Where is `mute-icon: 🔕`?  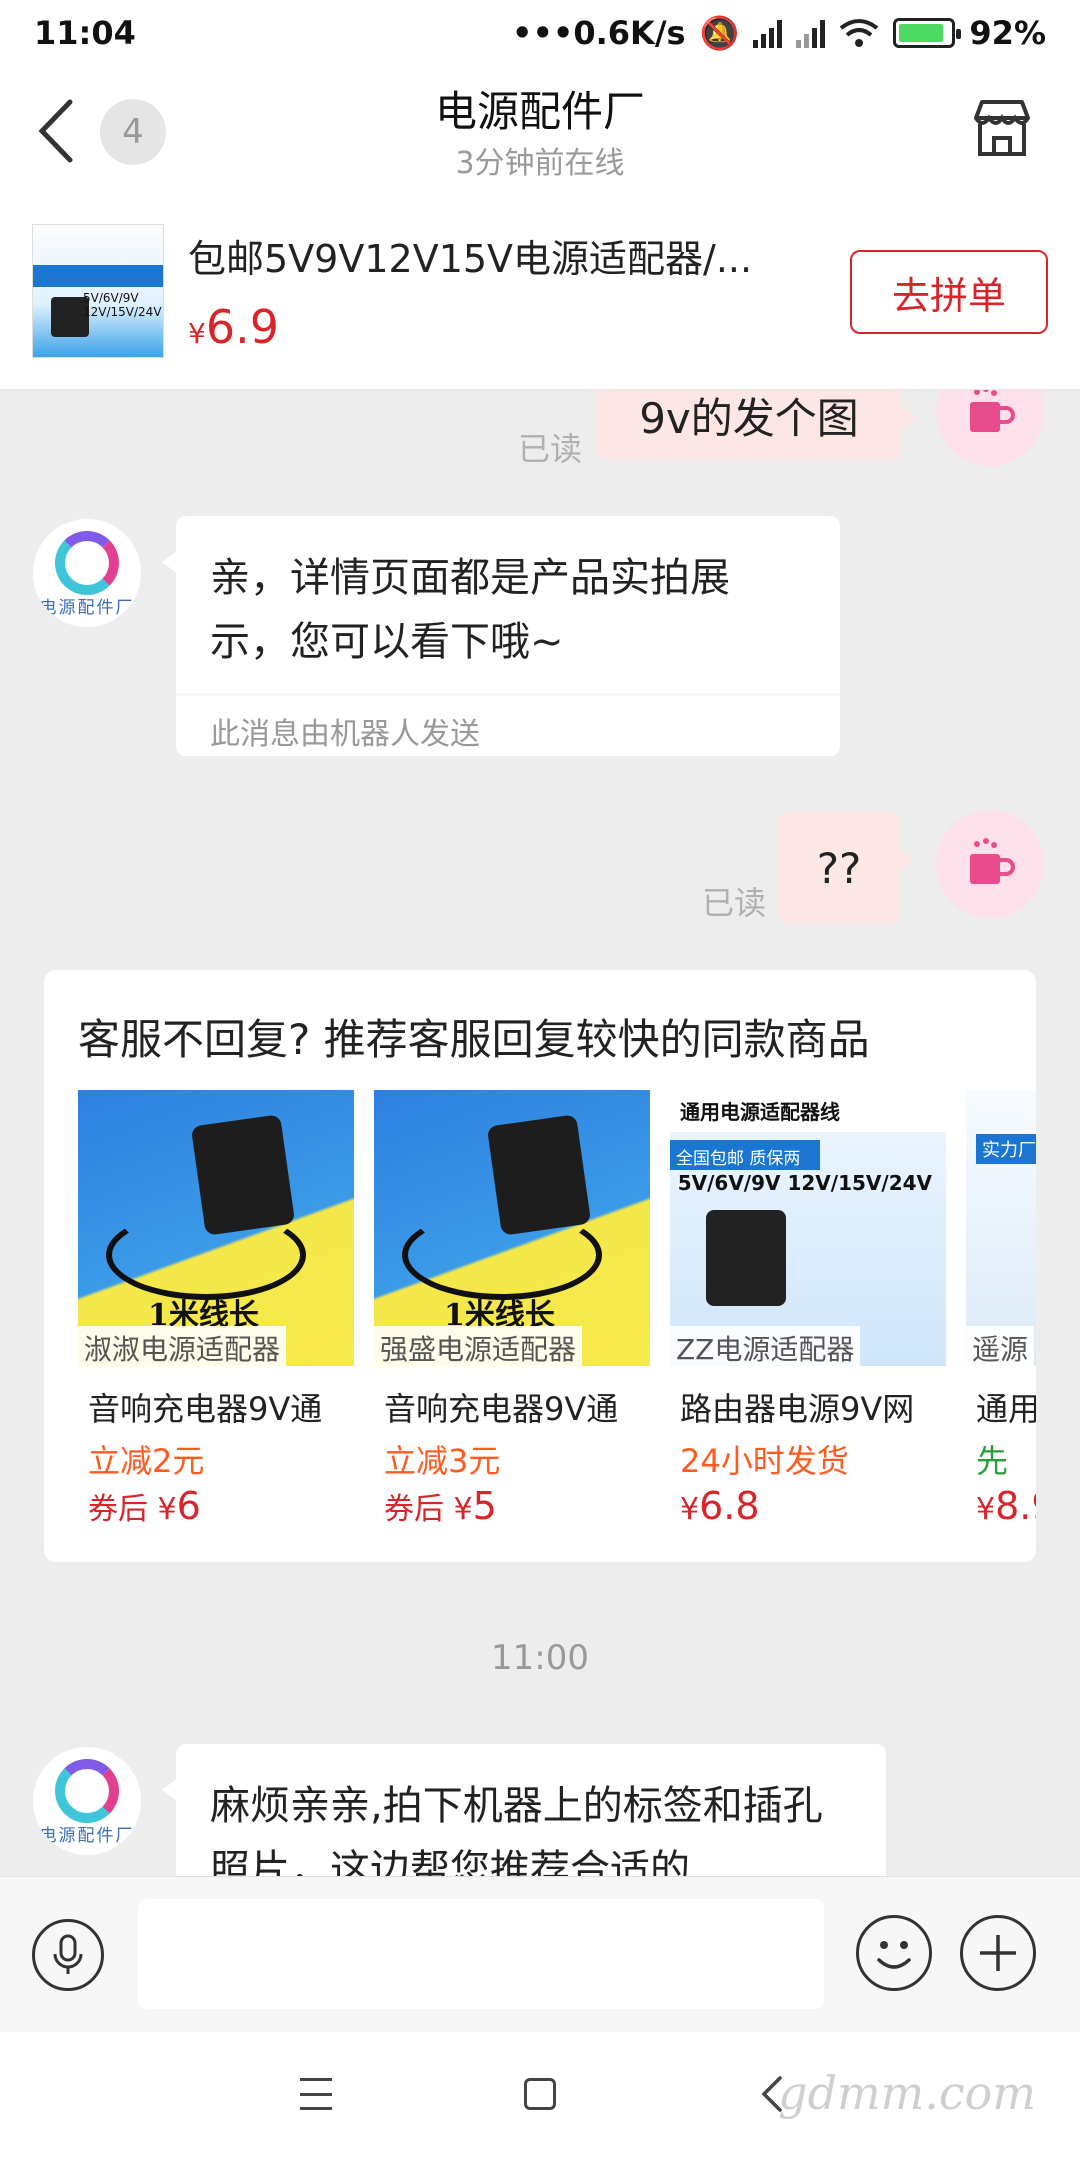 mute-icon: 🔕 is located at coordinates (719, 33).